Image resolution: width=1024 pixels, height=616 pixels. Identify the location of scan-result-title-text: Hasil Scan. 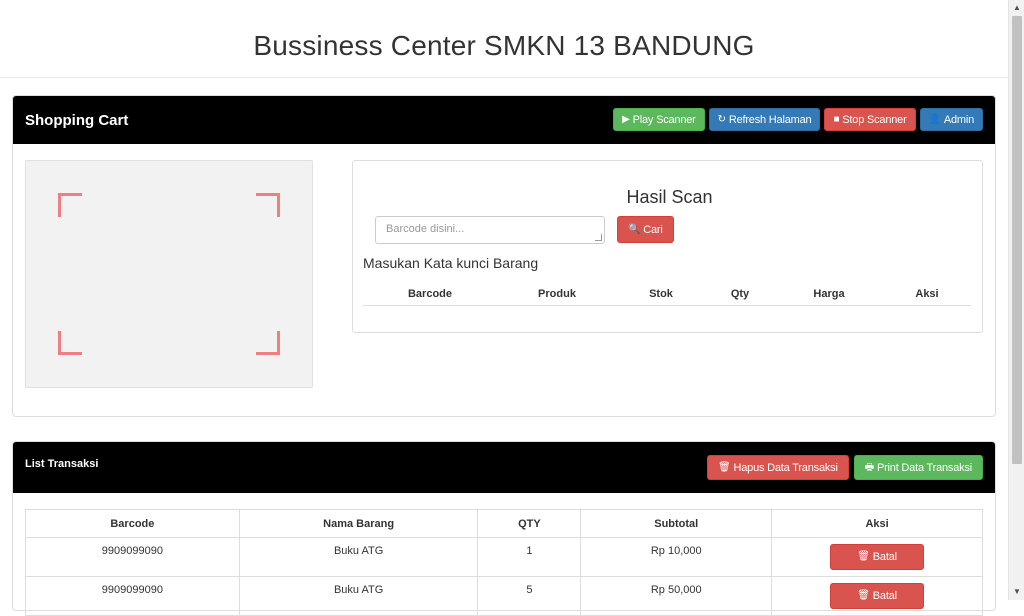
(669, 197).